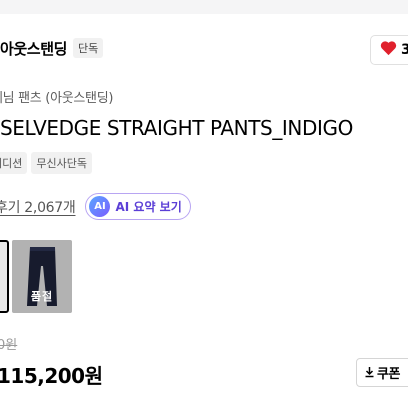  I want to click on heart-icon, so click(388, 50).